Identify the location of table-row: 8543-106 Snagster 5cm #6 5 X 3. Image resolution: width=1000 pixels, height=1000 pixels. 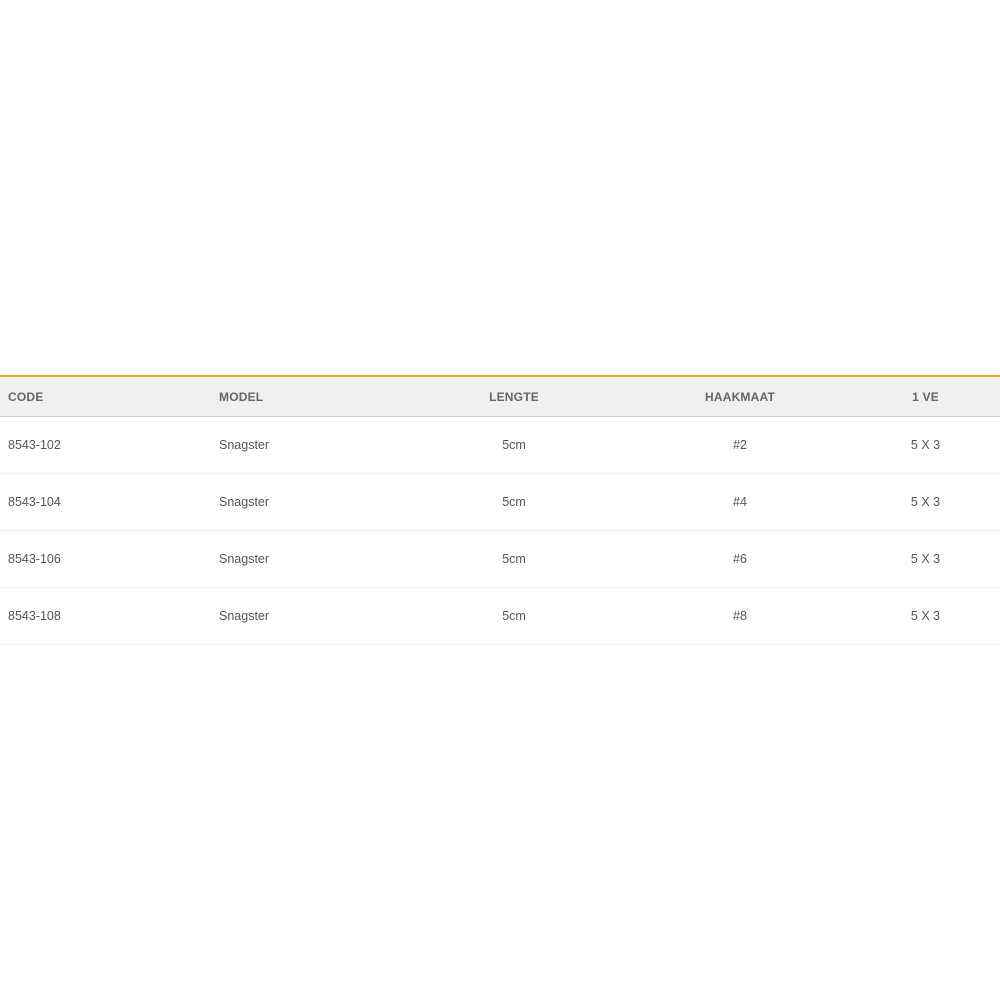
(500, 559).